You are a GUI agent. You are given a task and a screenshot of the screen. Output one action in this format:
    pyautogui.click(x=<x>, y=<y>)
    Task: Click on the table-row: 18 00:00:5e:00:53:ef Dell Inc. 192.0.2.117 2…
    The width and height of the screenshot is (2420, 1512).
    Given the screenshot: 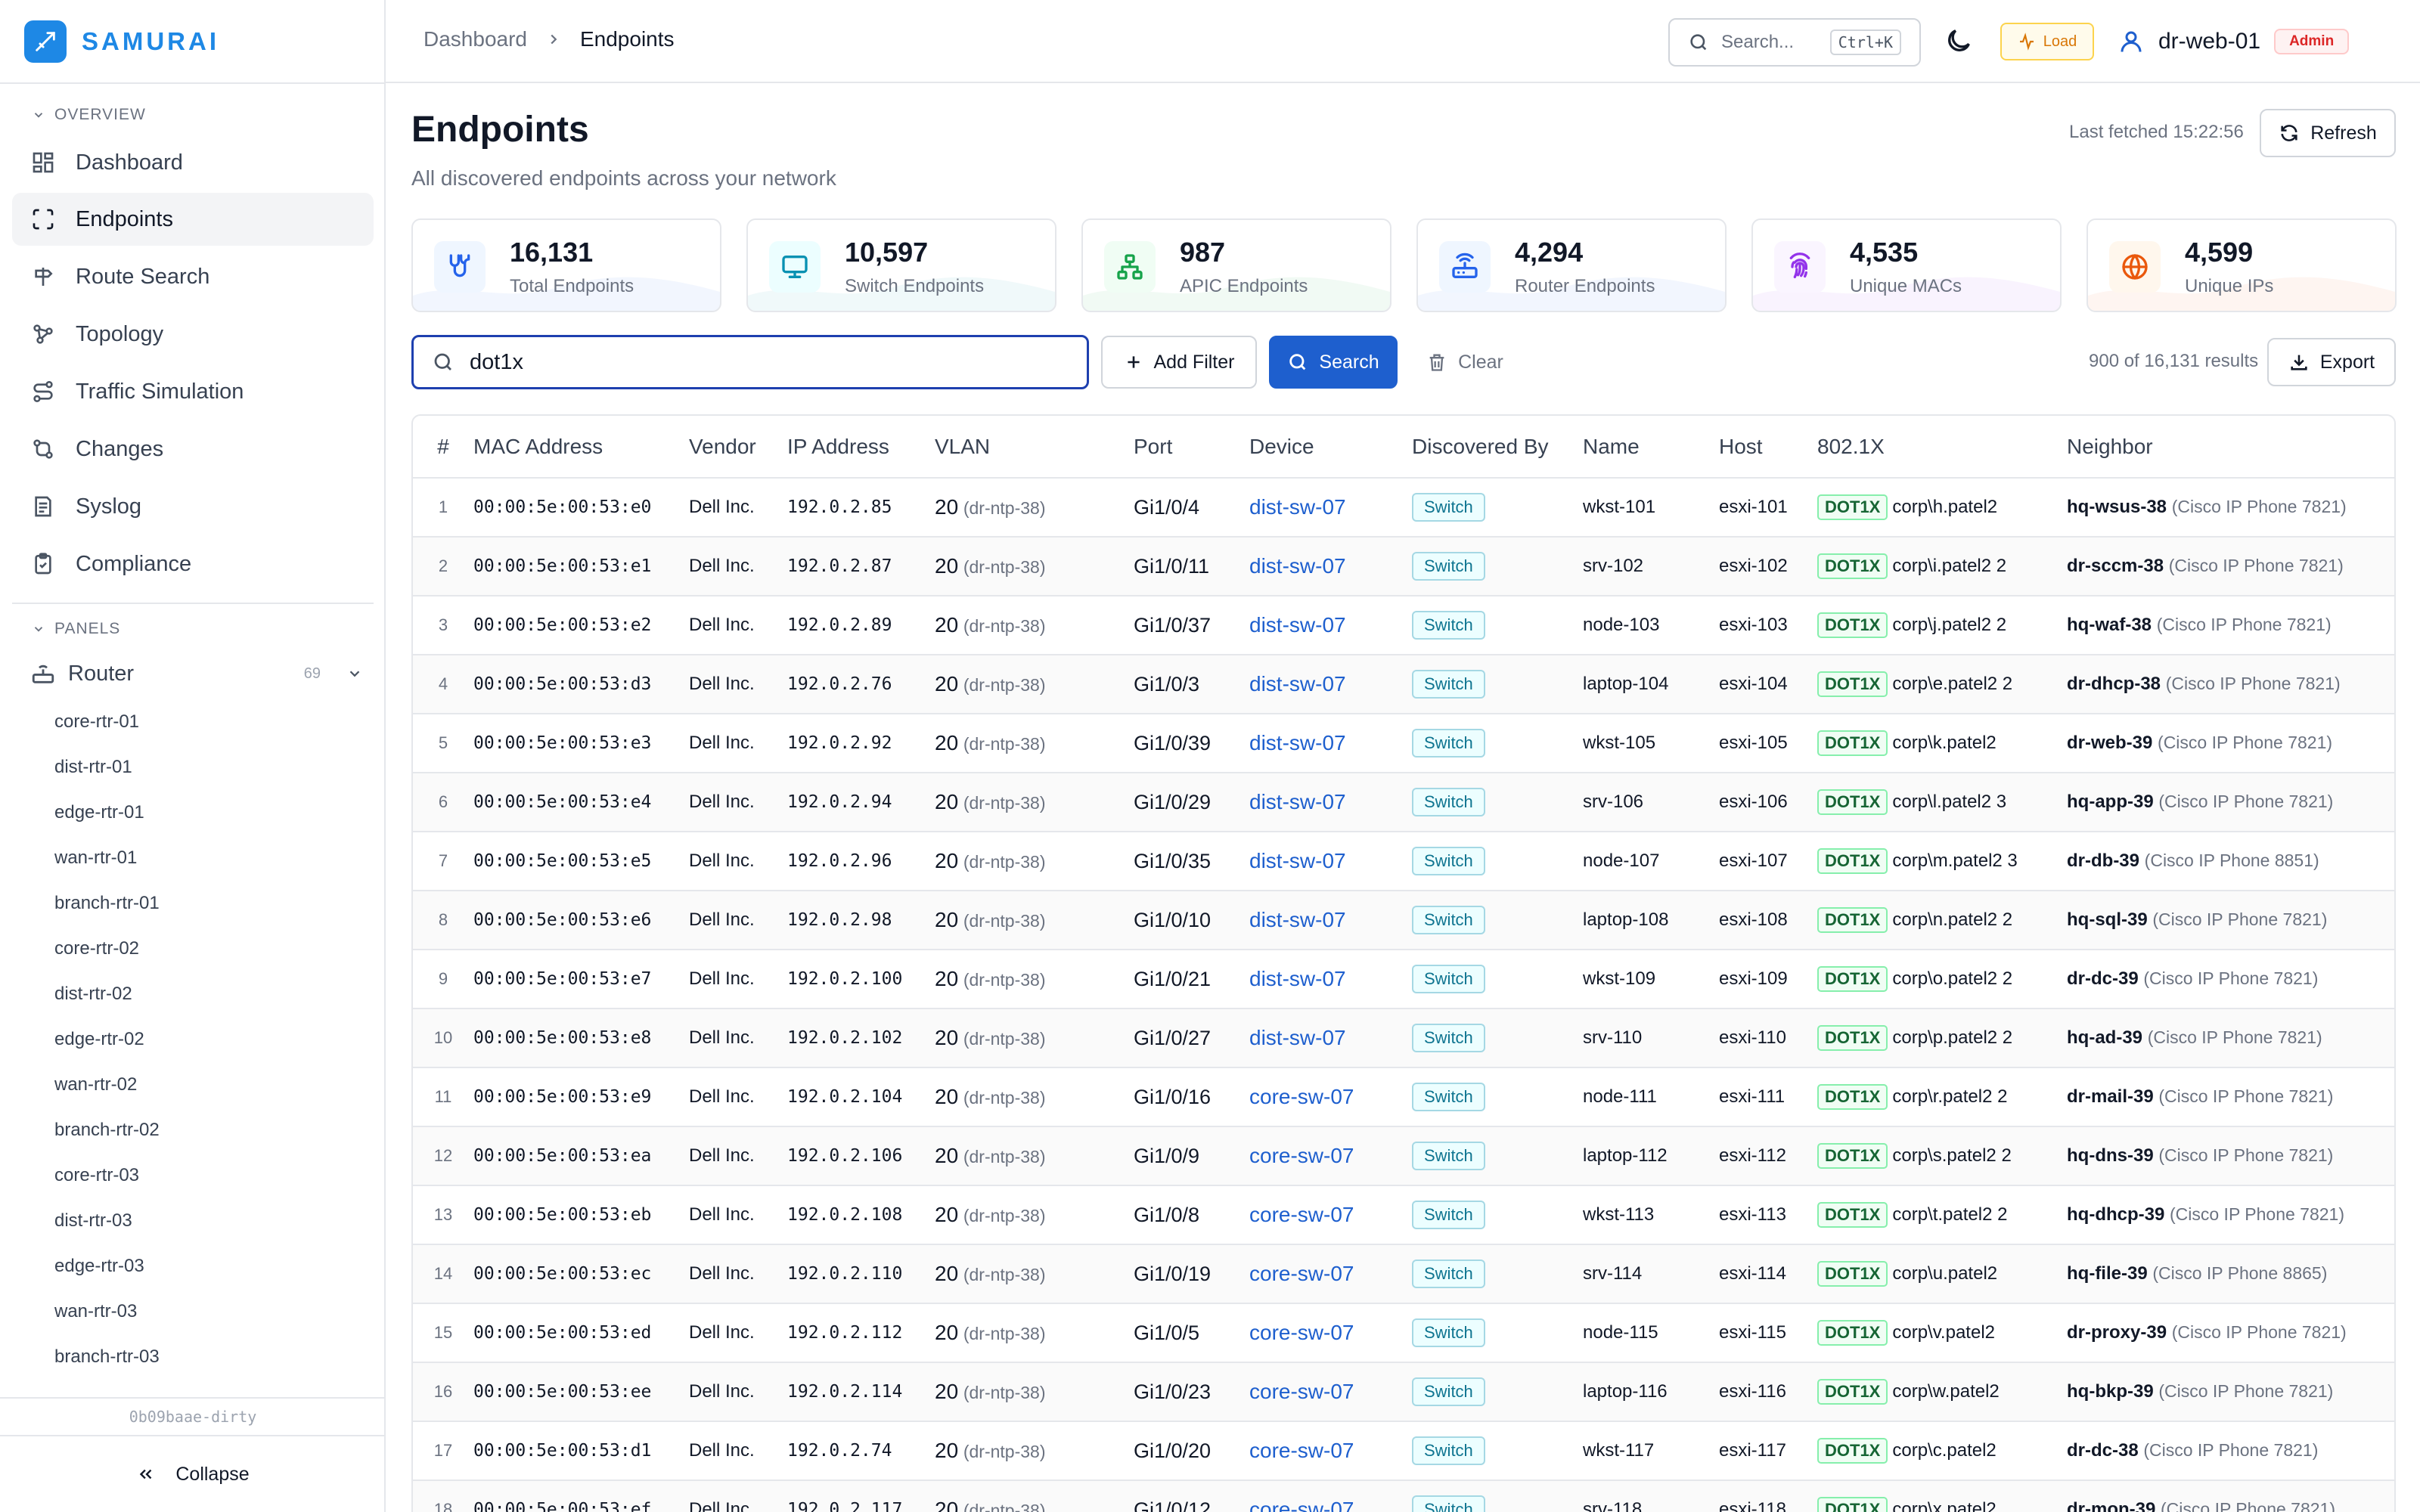 What is the action you would take?
    pyautogui.click(x=1403, y=1496)
    